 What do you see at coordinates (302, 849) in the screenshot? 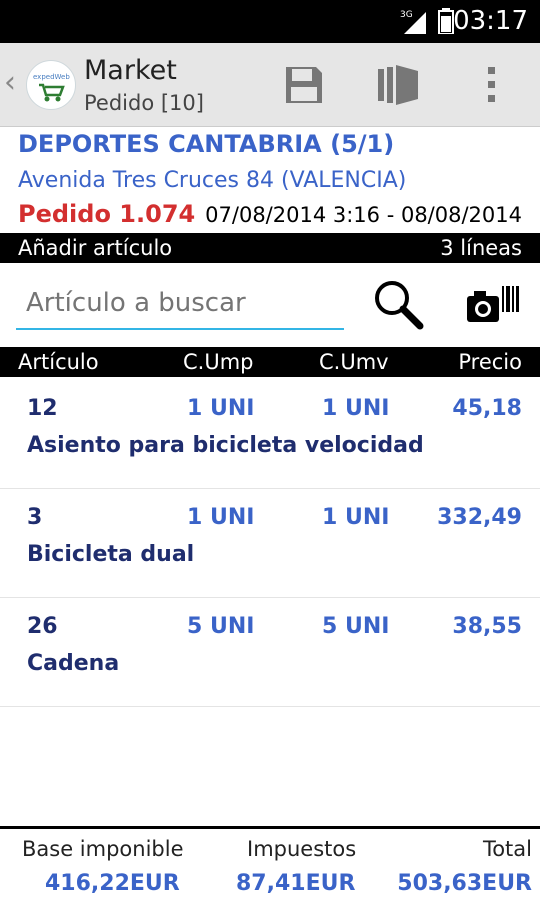
I see `tax-label: Impuestos` at bounding box center [302, 849].